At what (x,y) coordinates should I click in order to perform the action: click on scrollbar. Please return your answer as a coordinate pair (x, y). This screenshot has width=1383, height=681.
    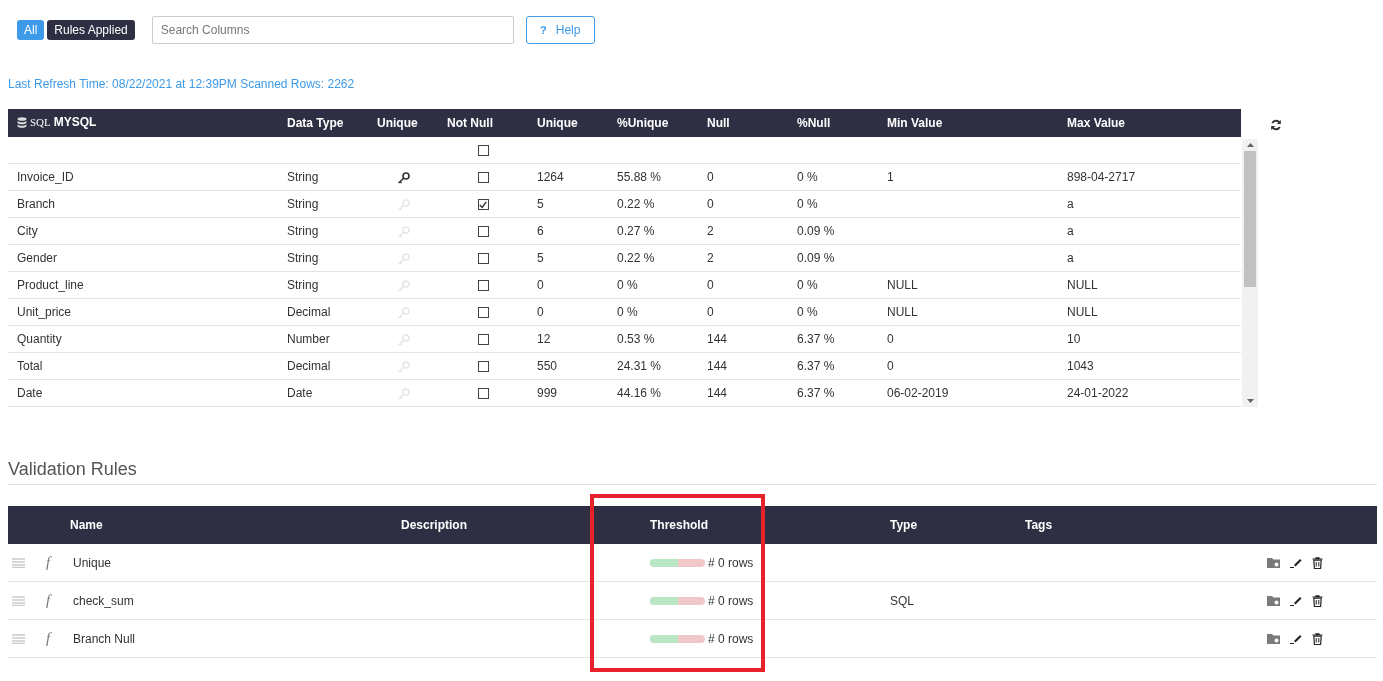
    Looking at the image, I should click on (1250, 273).